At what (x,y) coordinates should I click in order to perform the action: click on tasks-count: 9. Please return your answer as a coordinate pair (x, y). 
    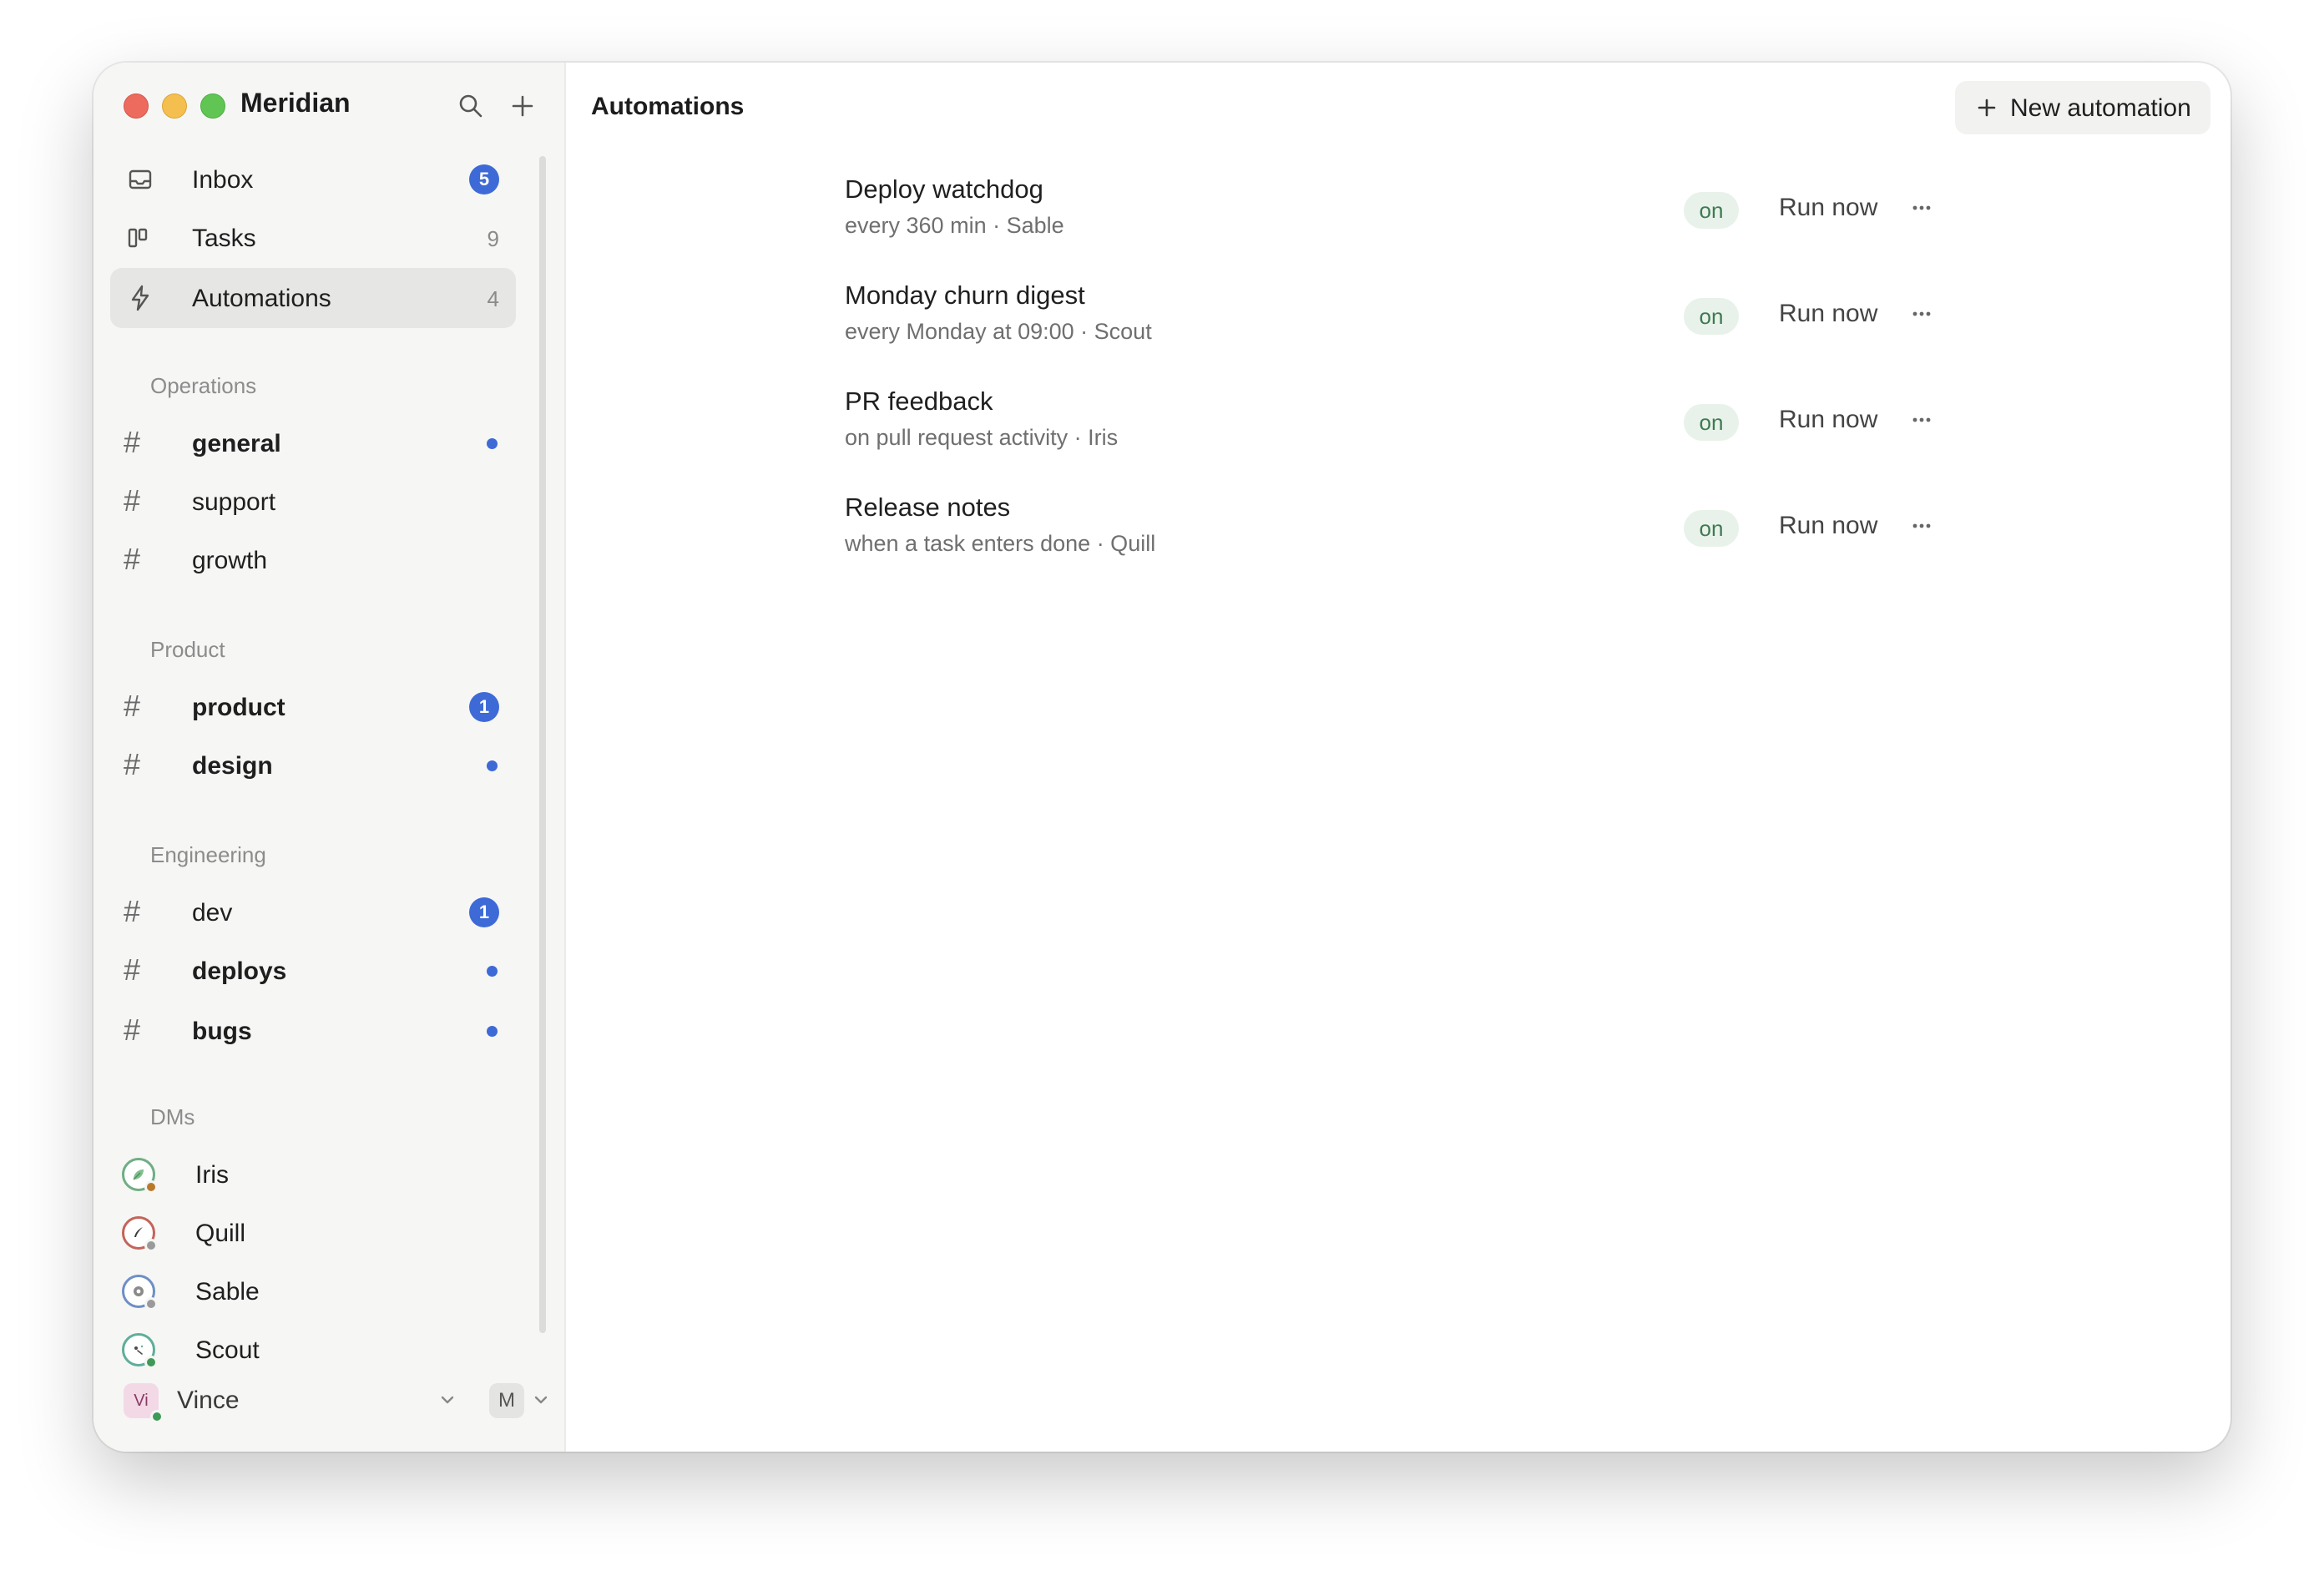
    Looking at the image, I should click on (493, 239).